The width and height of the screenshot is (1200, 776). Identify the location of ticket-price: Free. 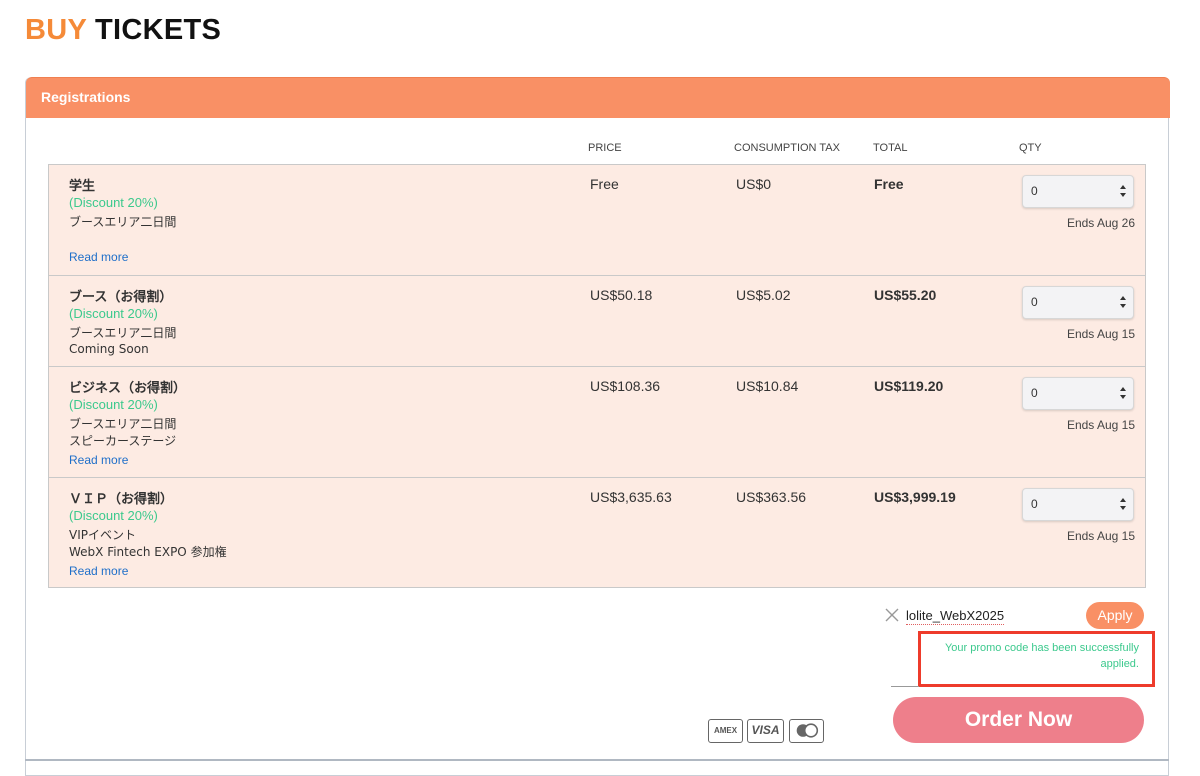
(604, 184).